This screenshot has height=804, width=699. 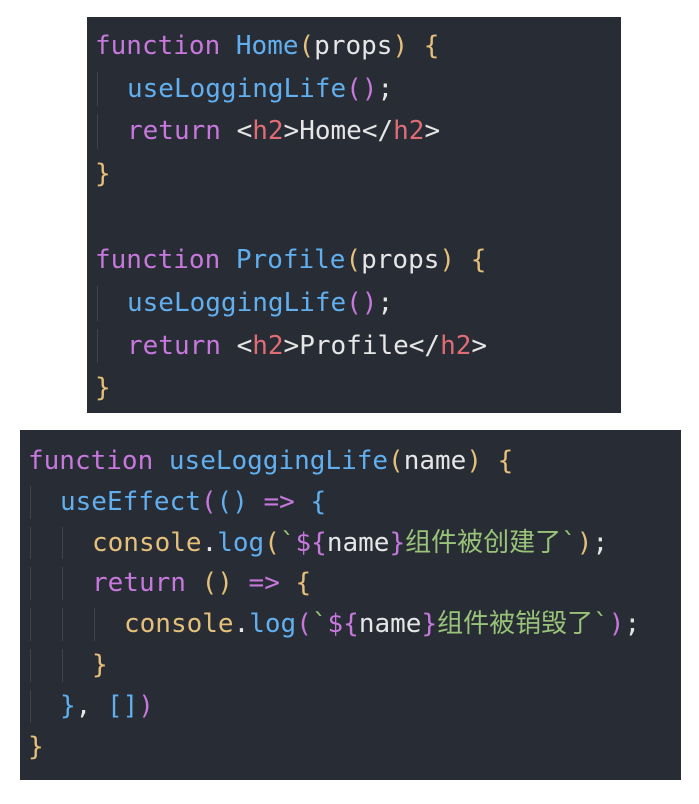 I want to click on string-literal: 组件被销毁了, so click(x=515, y=624).